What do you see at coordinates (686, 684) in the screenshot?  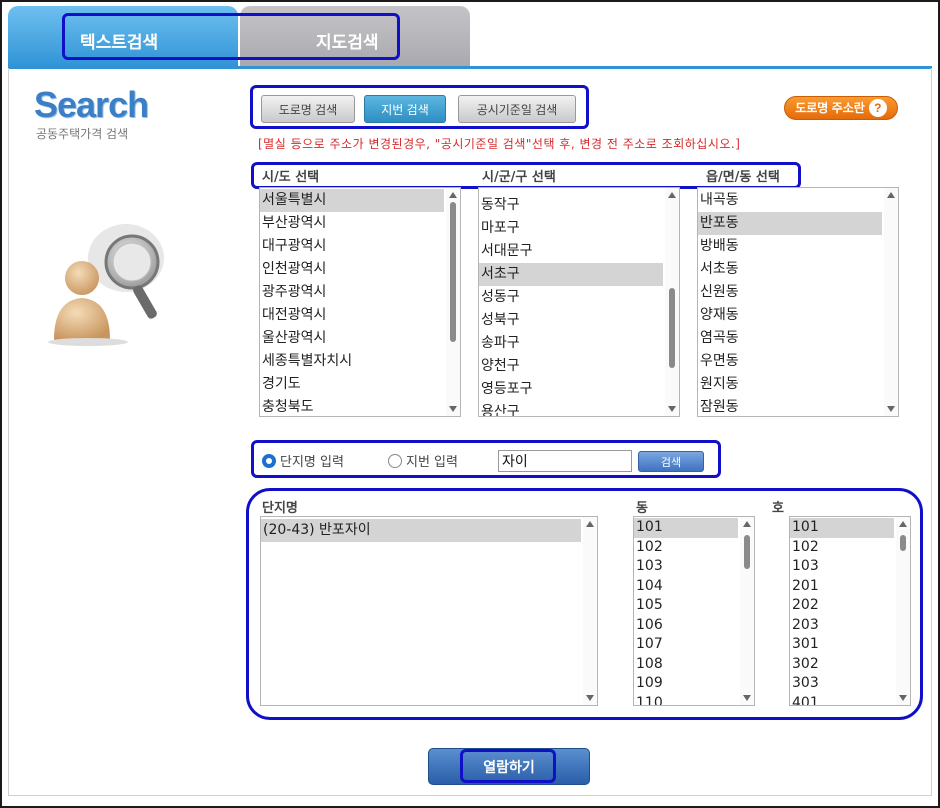 I see `list-item: 109` at bounding box center [686, 684].